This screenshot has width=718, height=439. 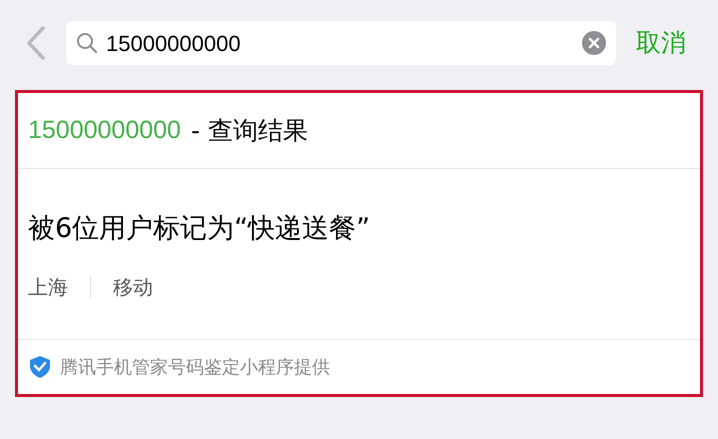 I want to click on tag-label: 被6位用户标记为“快递送餐”, so click(x=200, y=229).